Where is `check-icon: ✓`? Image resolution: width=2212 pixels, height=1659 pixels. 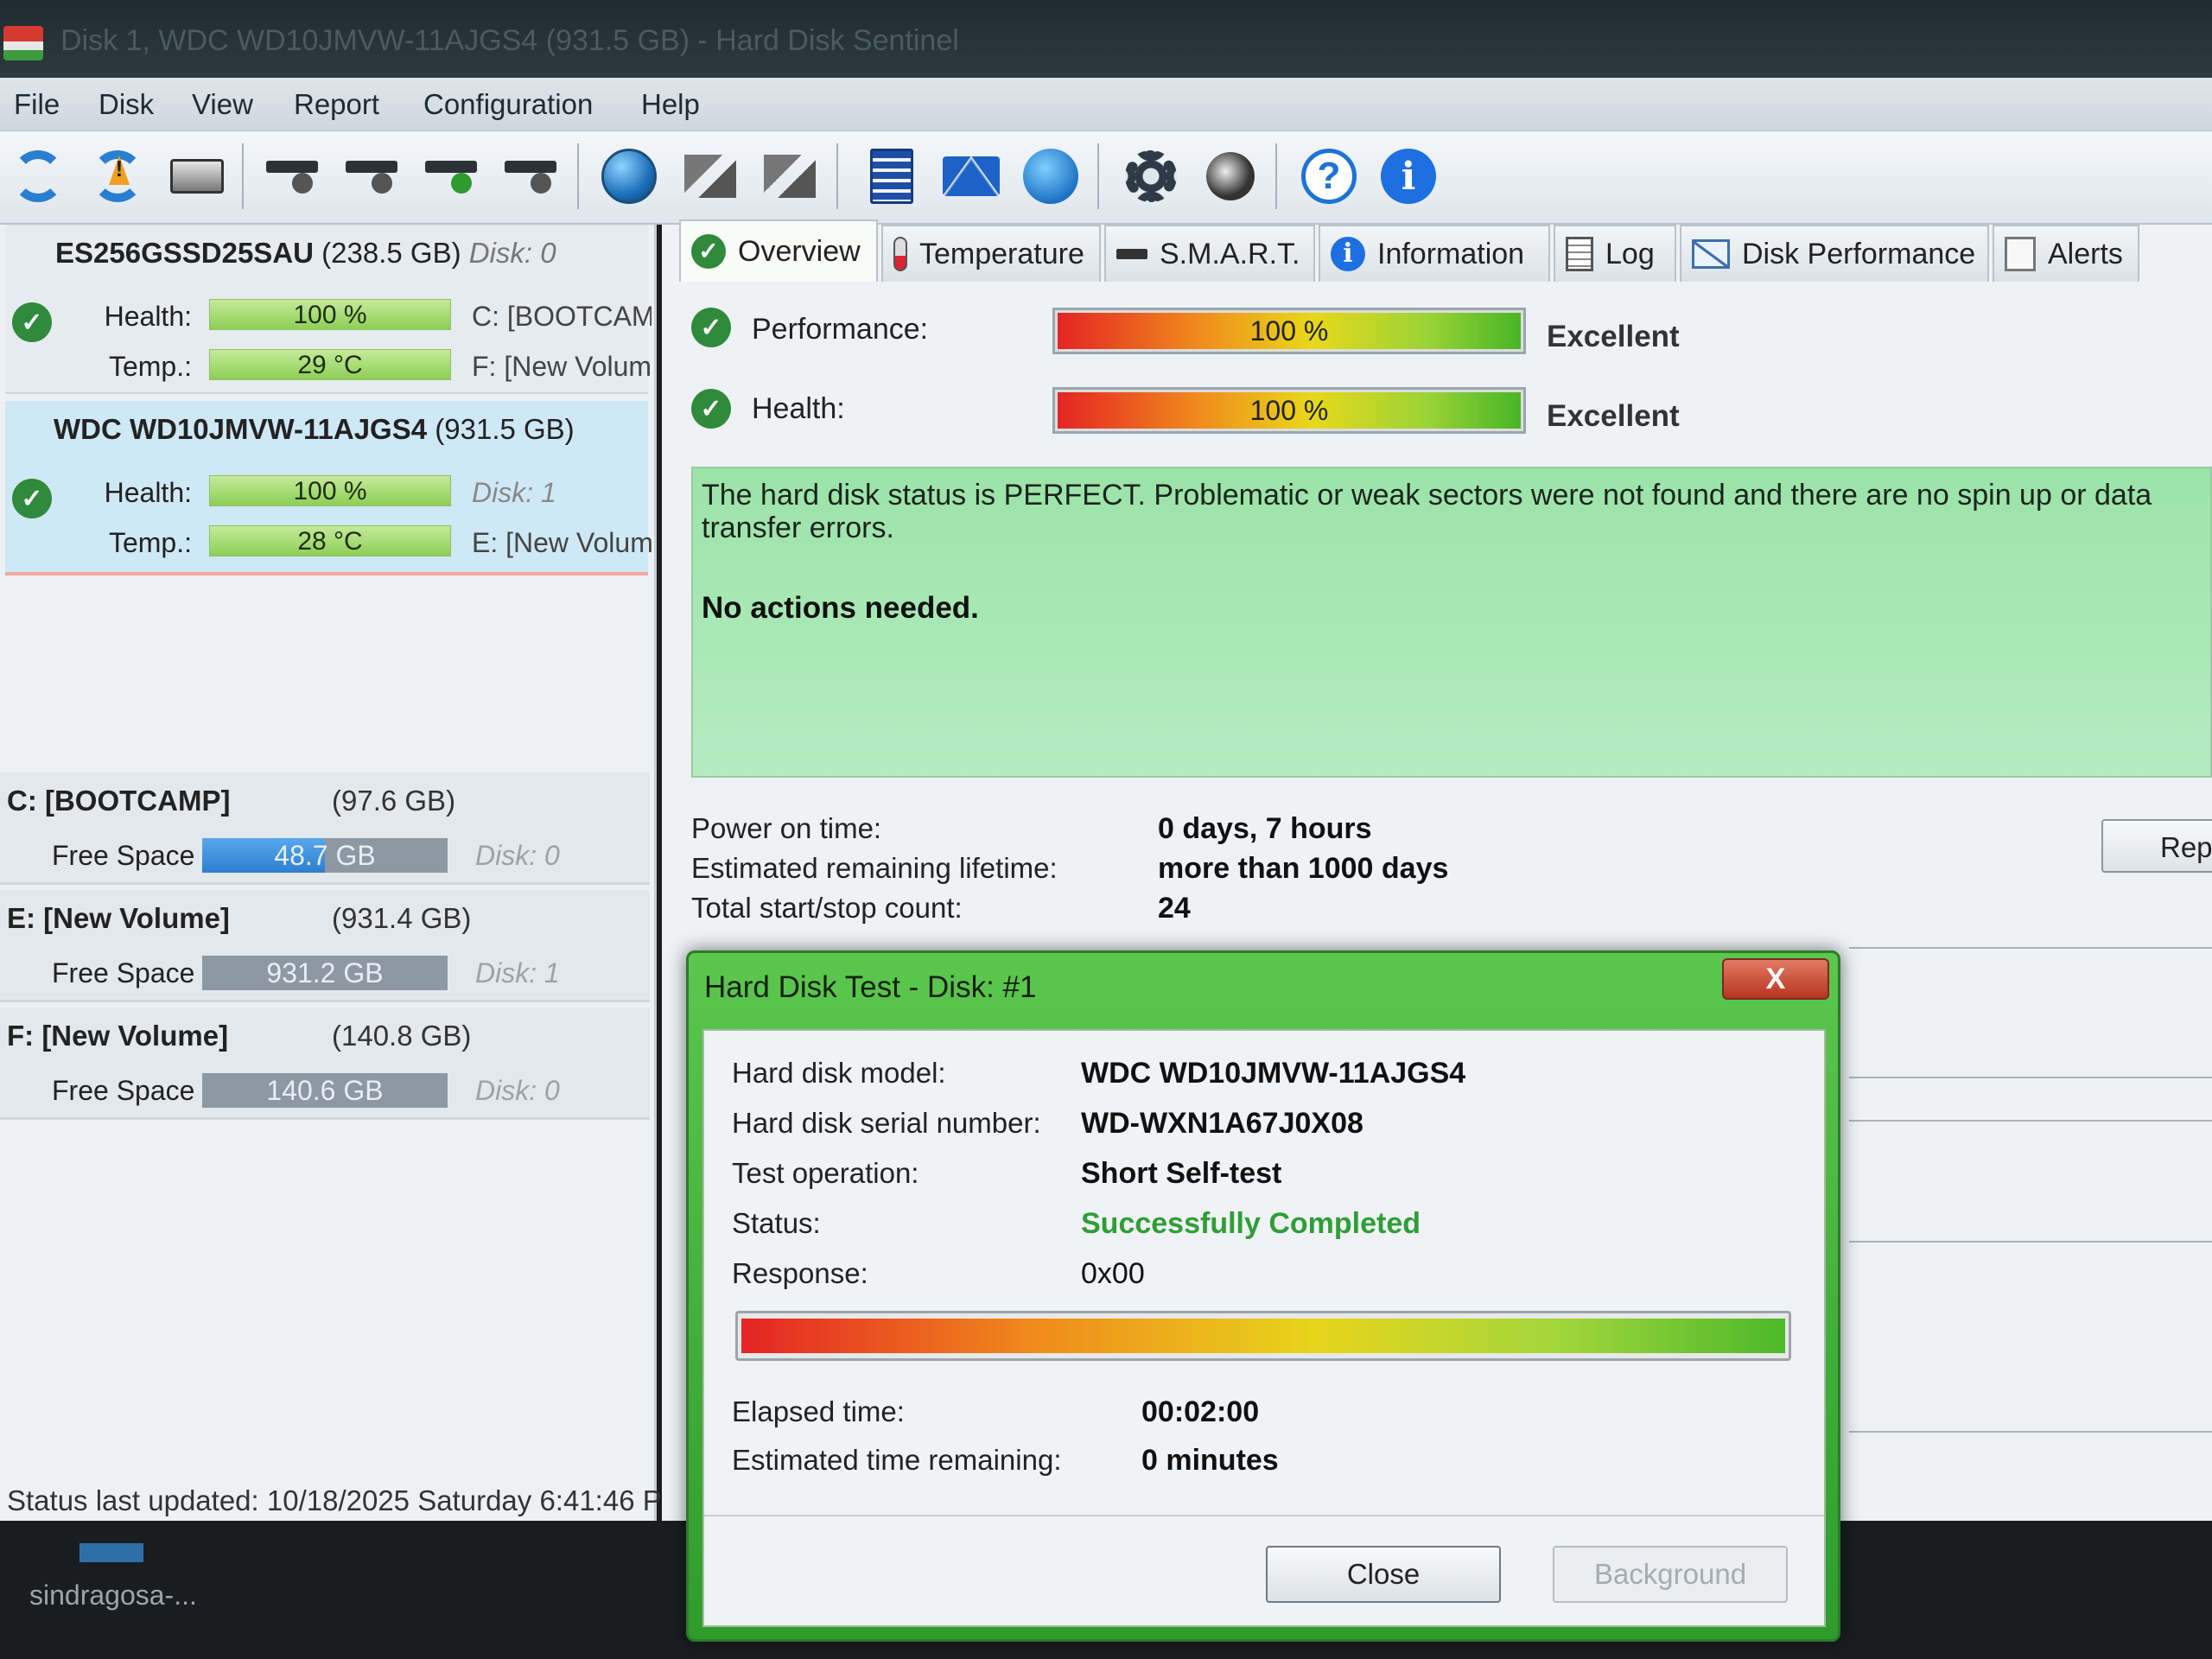 check-icon: ✓ is located at coordinates (708, 251).